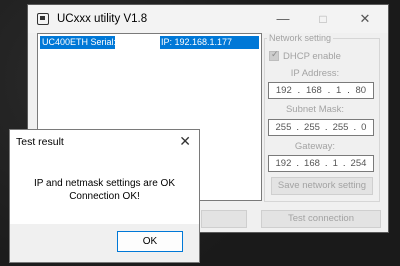 The image size is (400, 266). What do you see at coordinates (361, 90) in the screenshot?
I see `ip-octet-4: 80` at bounding box center [361, 90].